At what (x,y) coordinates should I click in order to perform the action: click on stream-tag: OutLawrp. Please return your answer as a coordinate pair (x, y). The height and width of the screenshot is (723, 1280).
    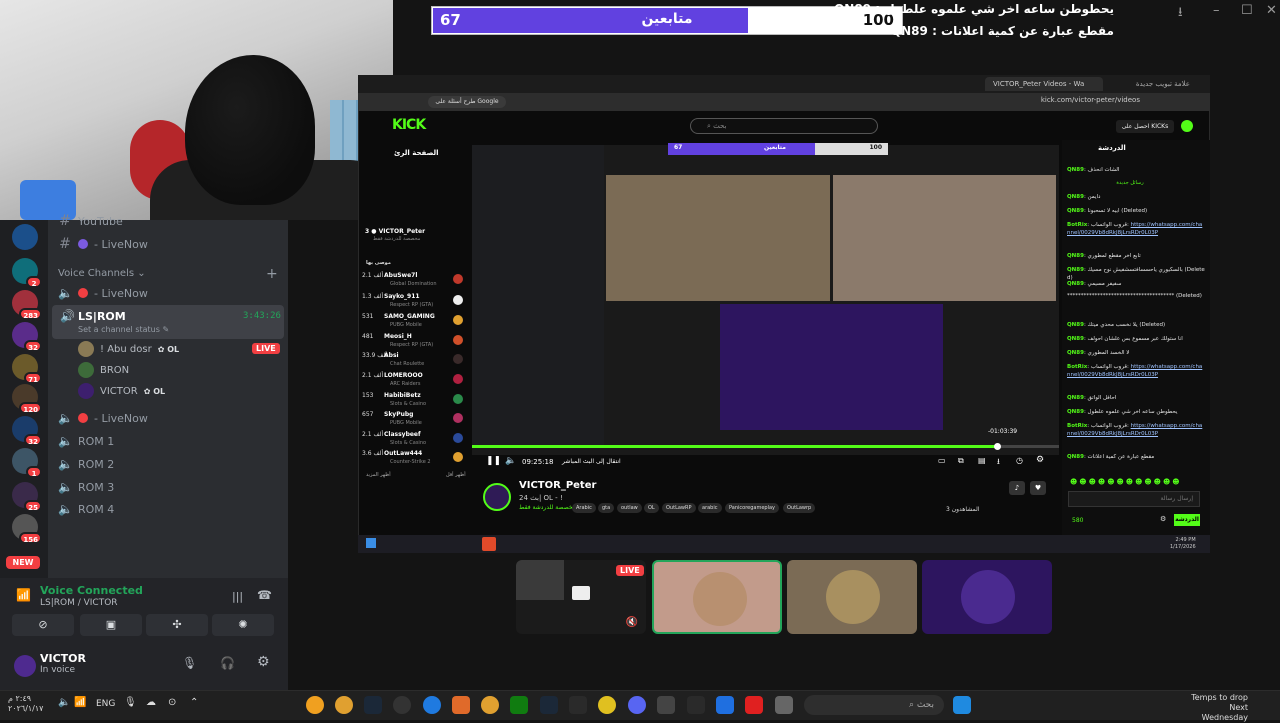
    Looking at the image, I should click on (799, 508).